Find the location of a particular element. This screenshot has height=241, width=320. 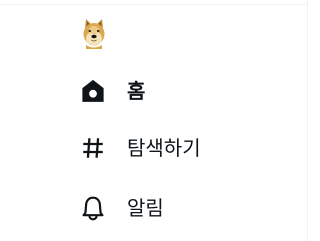

bell-icon is located at coordinates (93, 208).